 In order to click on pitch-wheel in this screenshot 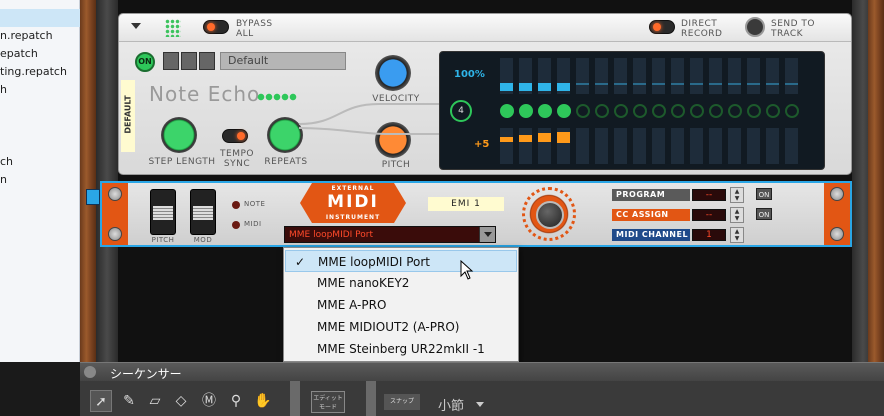, I will do `click(163, 212)`.